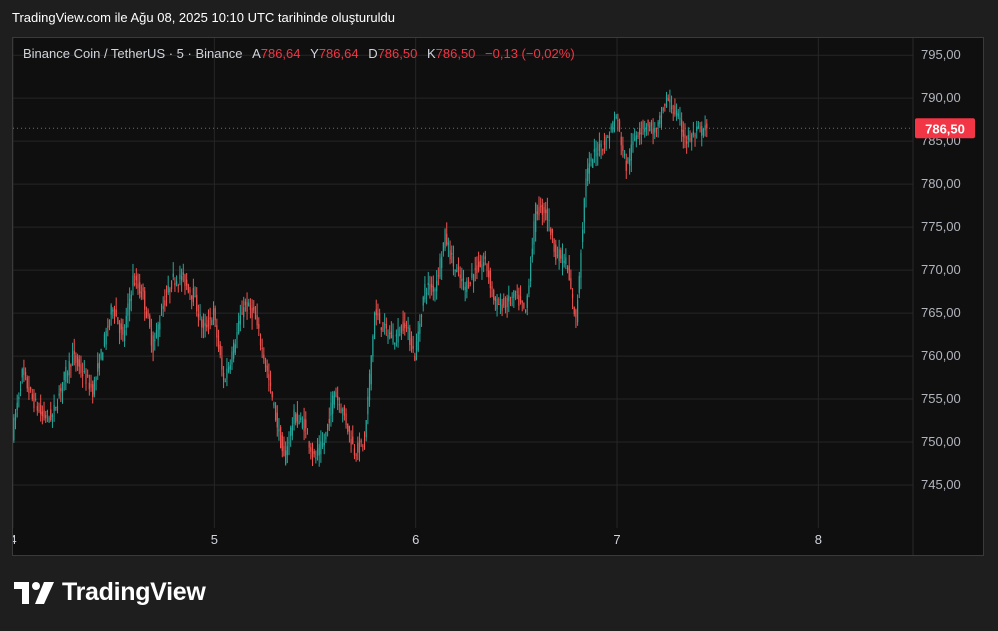  I want to click on high-label: Y, so click(314, 53).